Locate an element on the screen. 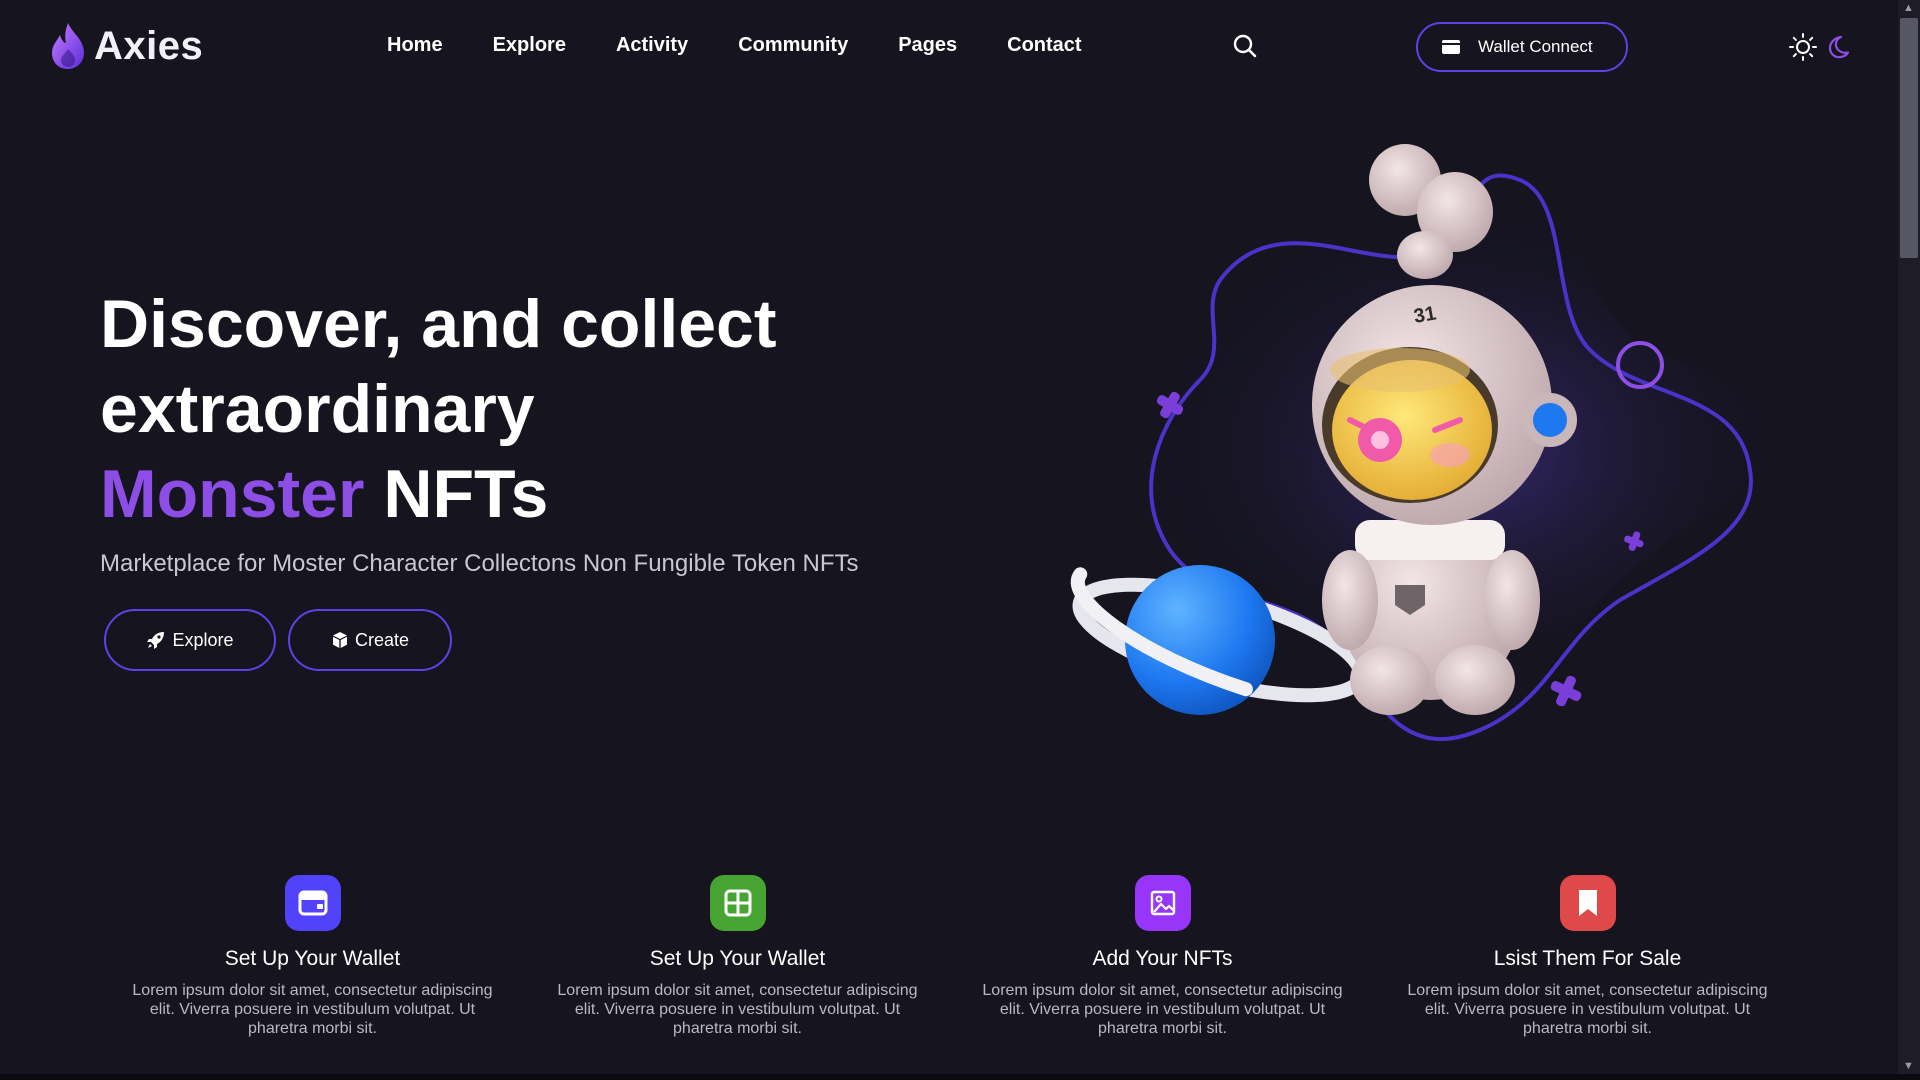  grid-icon is located at coordinates (737, 903).